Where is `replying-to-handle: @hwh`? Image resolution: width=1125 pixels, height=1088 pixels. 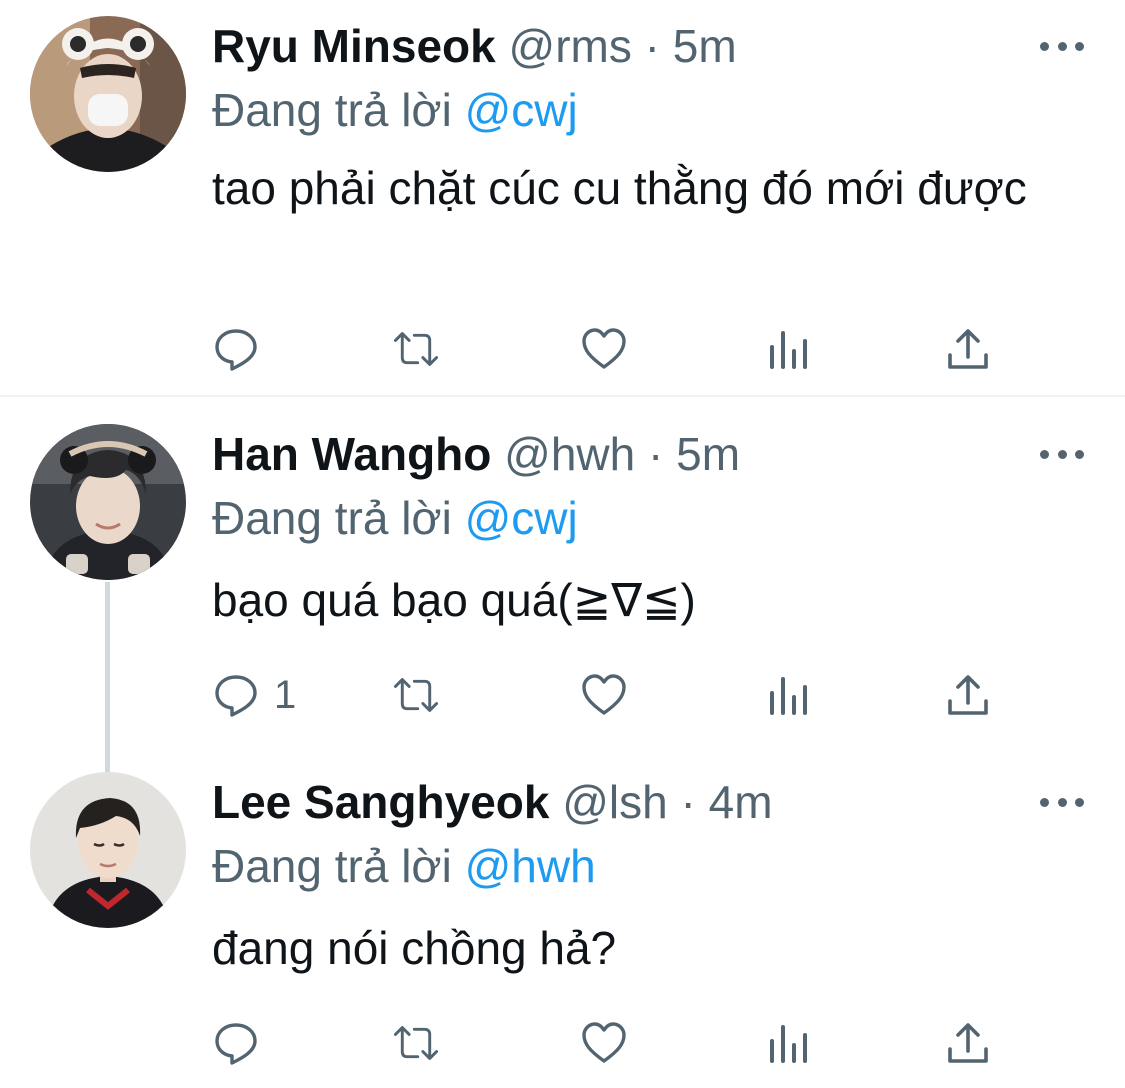 replying-to-handle: @hwh is located at coordinates (530, 866).